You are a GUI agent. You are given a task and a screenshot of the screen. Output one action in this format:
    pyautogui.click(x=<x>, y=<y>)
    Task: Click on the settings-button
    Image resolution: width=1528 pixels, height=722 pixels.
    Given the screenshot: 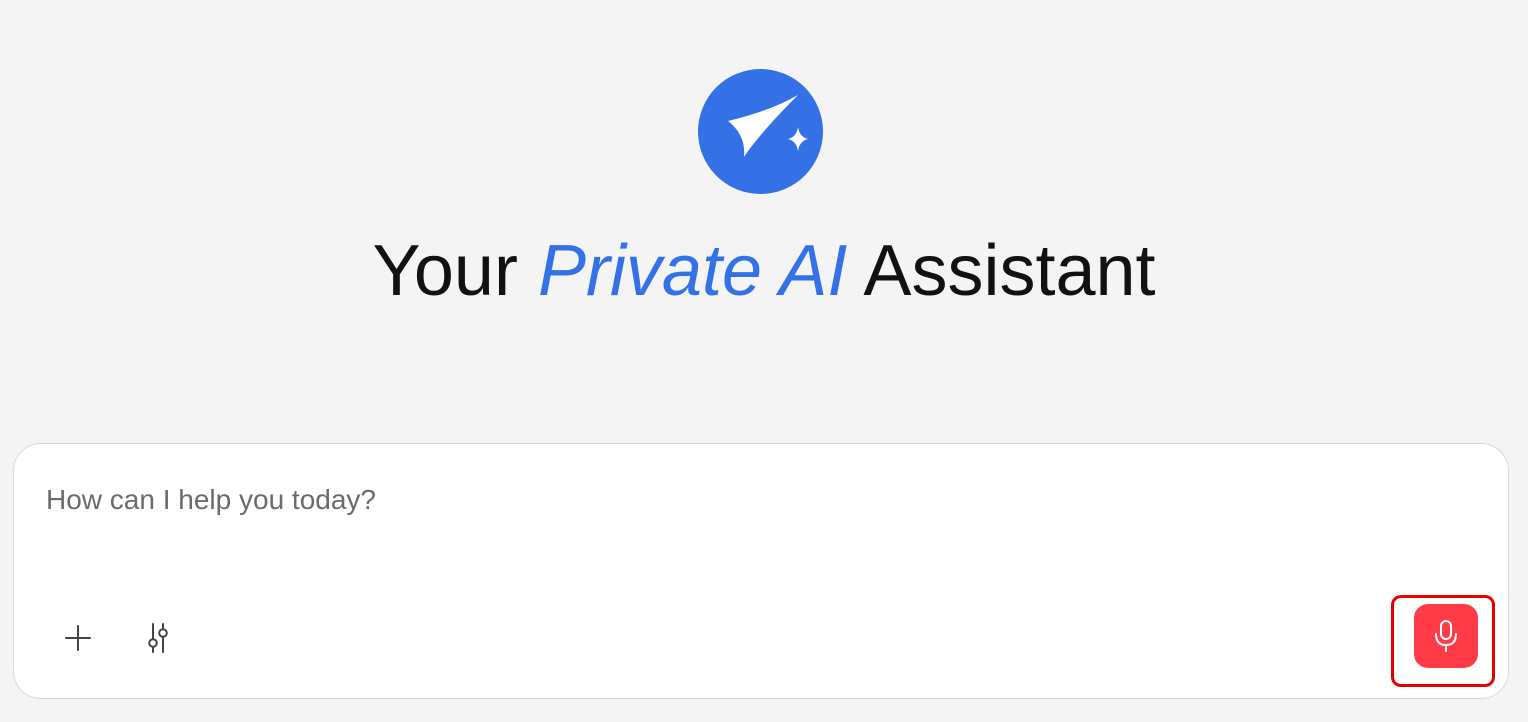 What is the action you would take?
    pyautogui.click(x=158, y=638)
    